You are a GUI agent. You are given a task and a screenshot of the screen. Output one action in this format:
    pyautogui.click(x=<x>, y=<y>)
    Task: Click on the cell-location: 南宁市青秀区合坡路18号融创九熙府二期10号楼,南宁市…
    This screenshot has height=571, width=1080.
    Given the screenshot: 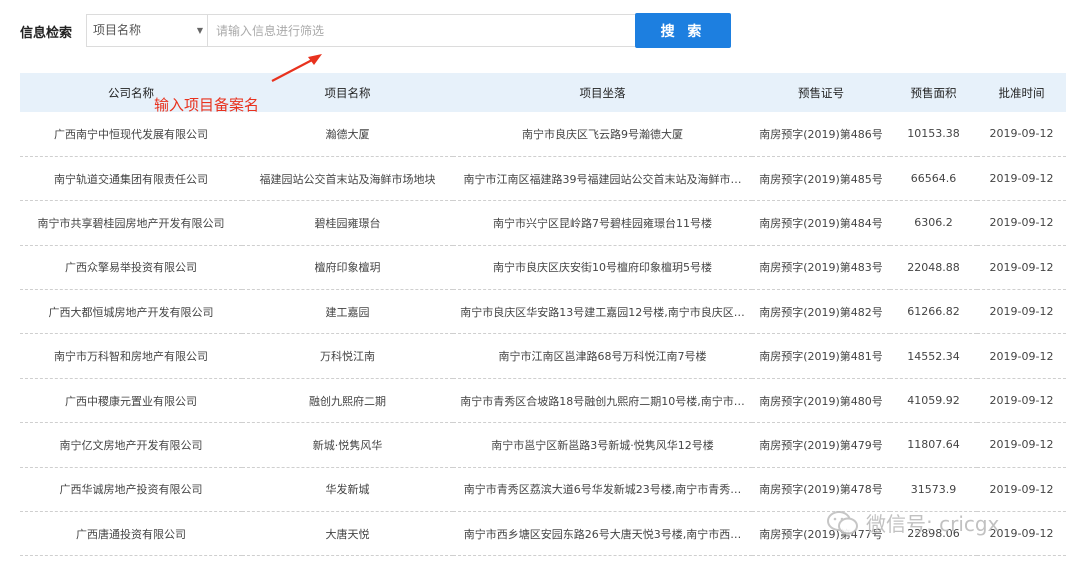 What is the action you would take?
    pyautogui.click(x=602, y=401)
    